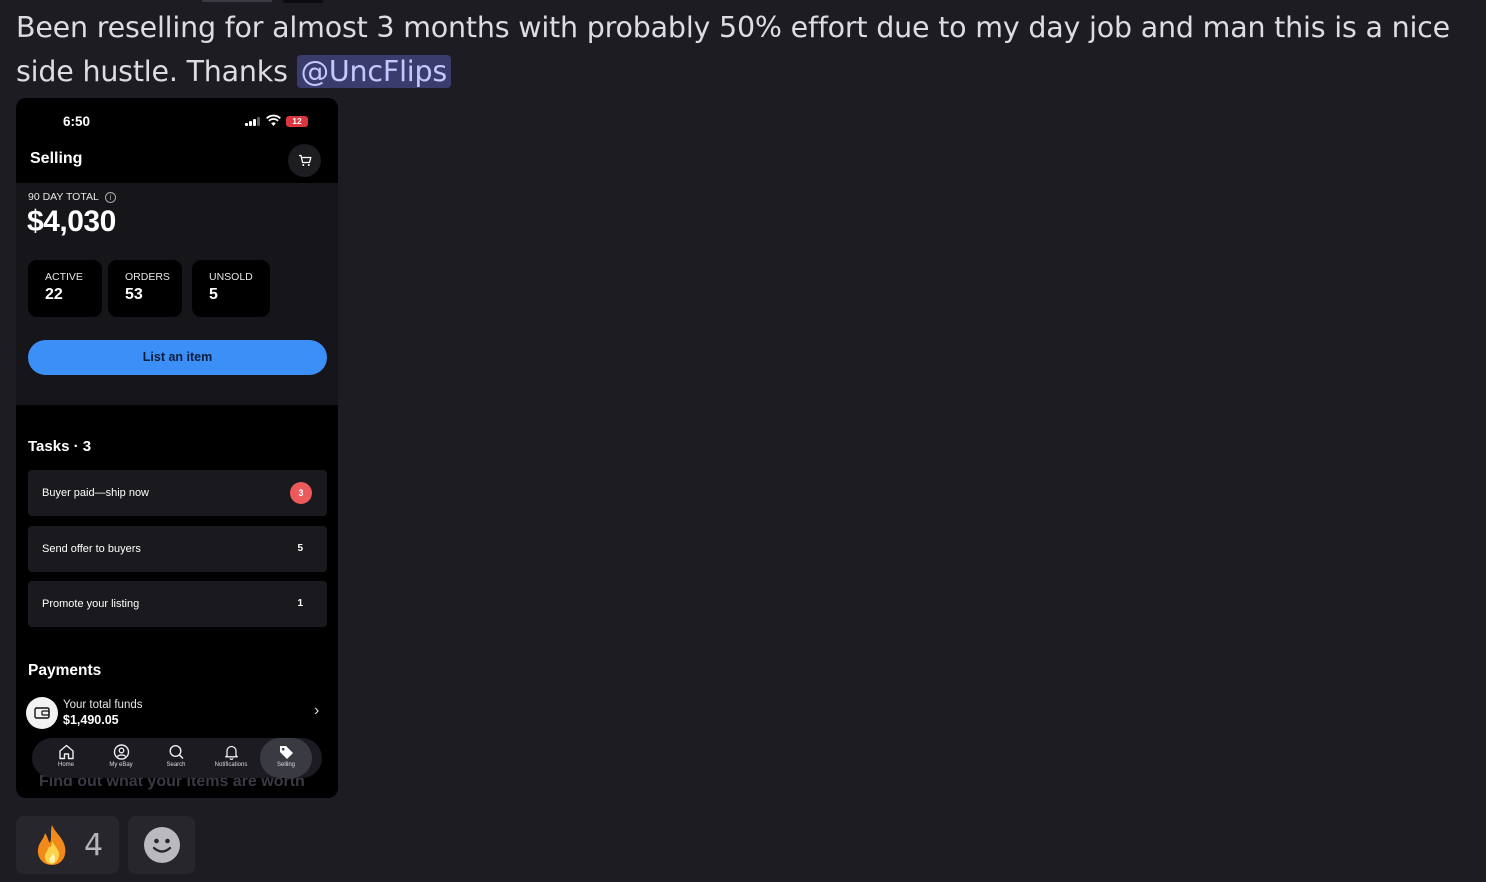 This screenshot has height=882, width=1486. What do you see at coordinates (110, 197) in the screenshot?
I see `info-icon: i` at bounding box center [110, 197].